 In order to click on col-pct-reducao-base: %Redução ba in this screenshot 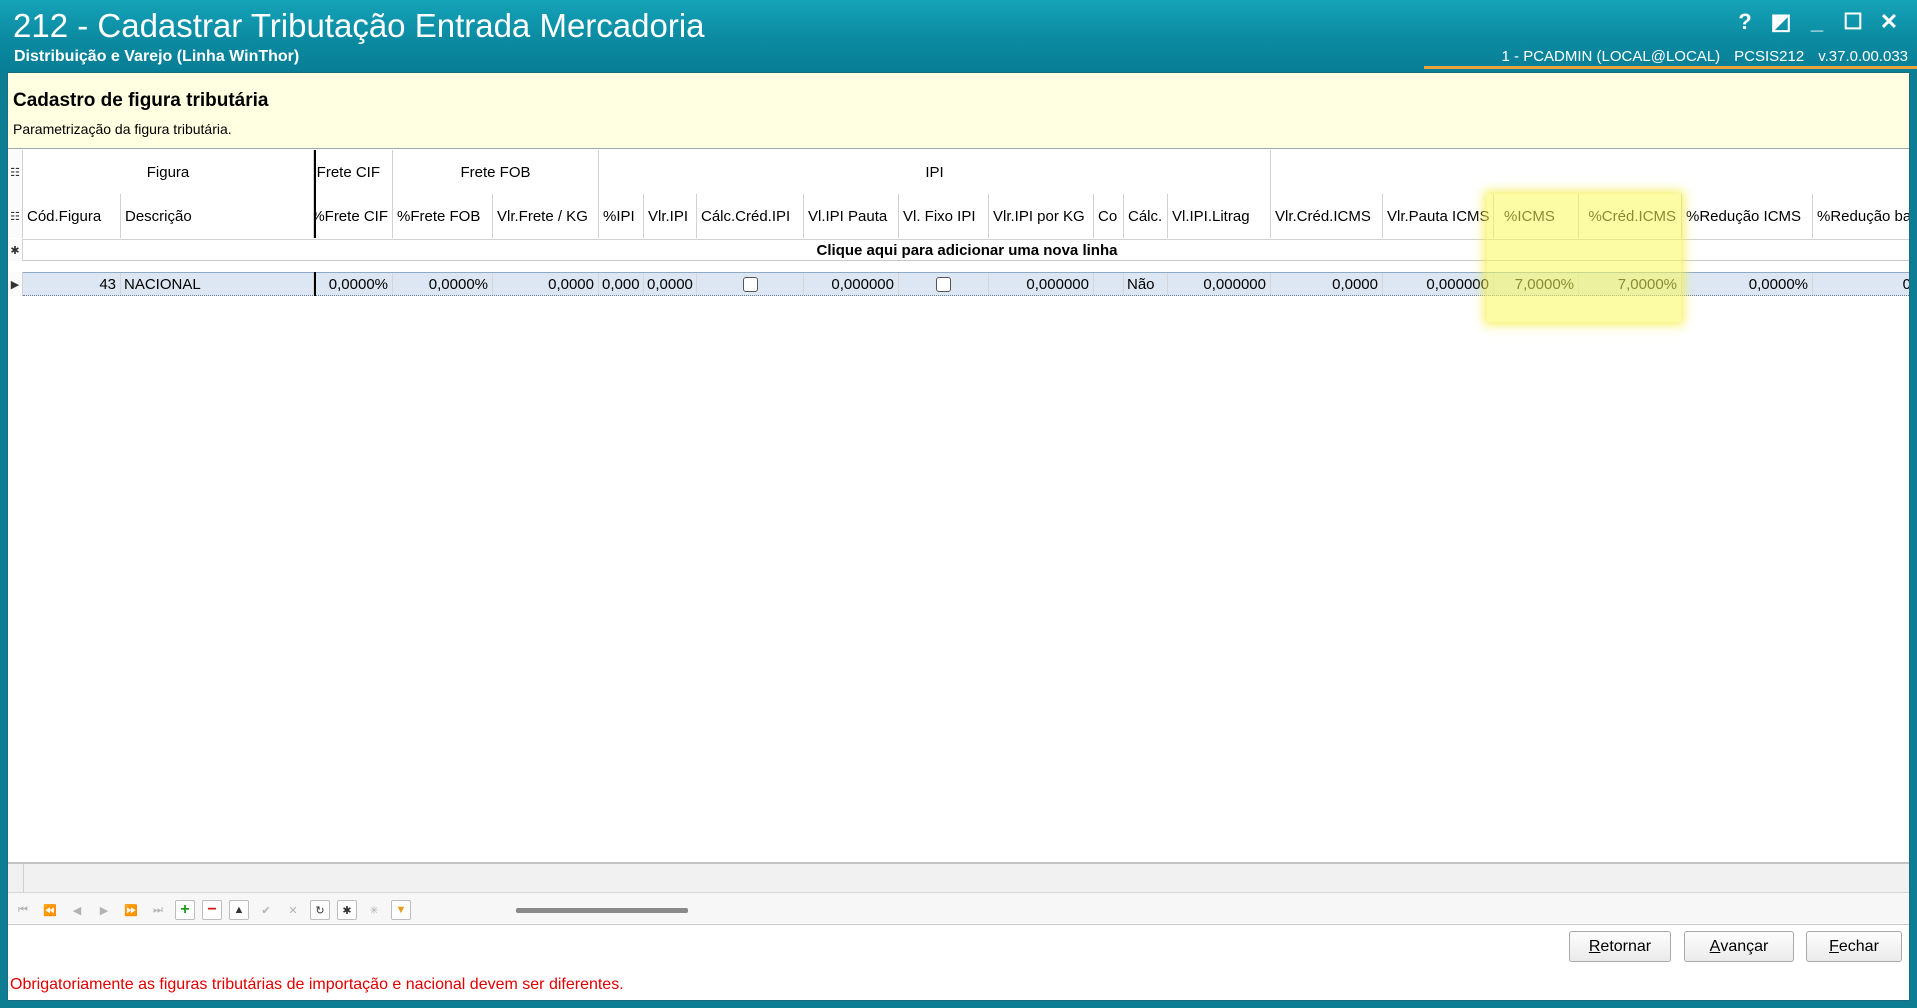, I will do `click(1861, 216)`.